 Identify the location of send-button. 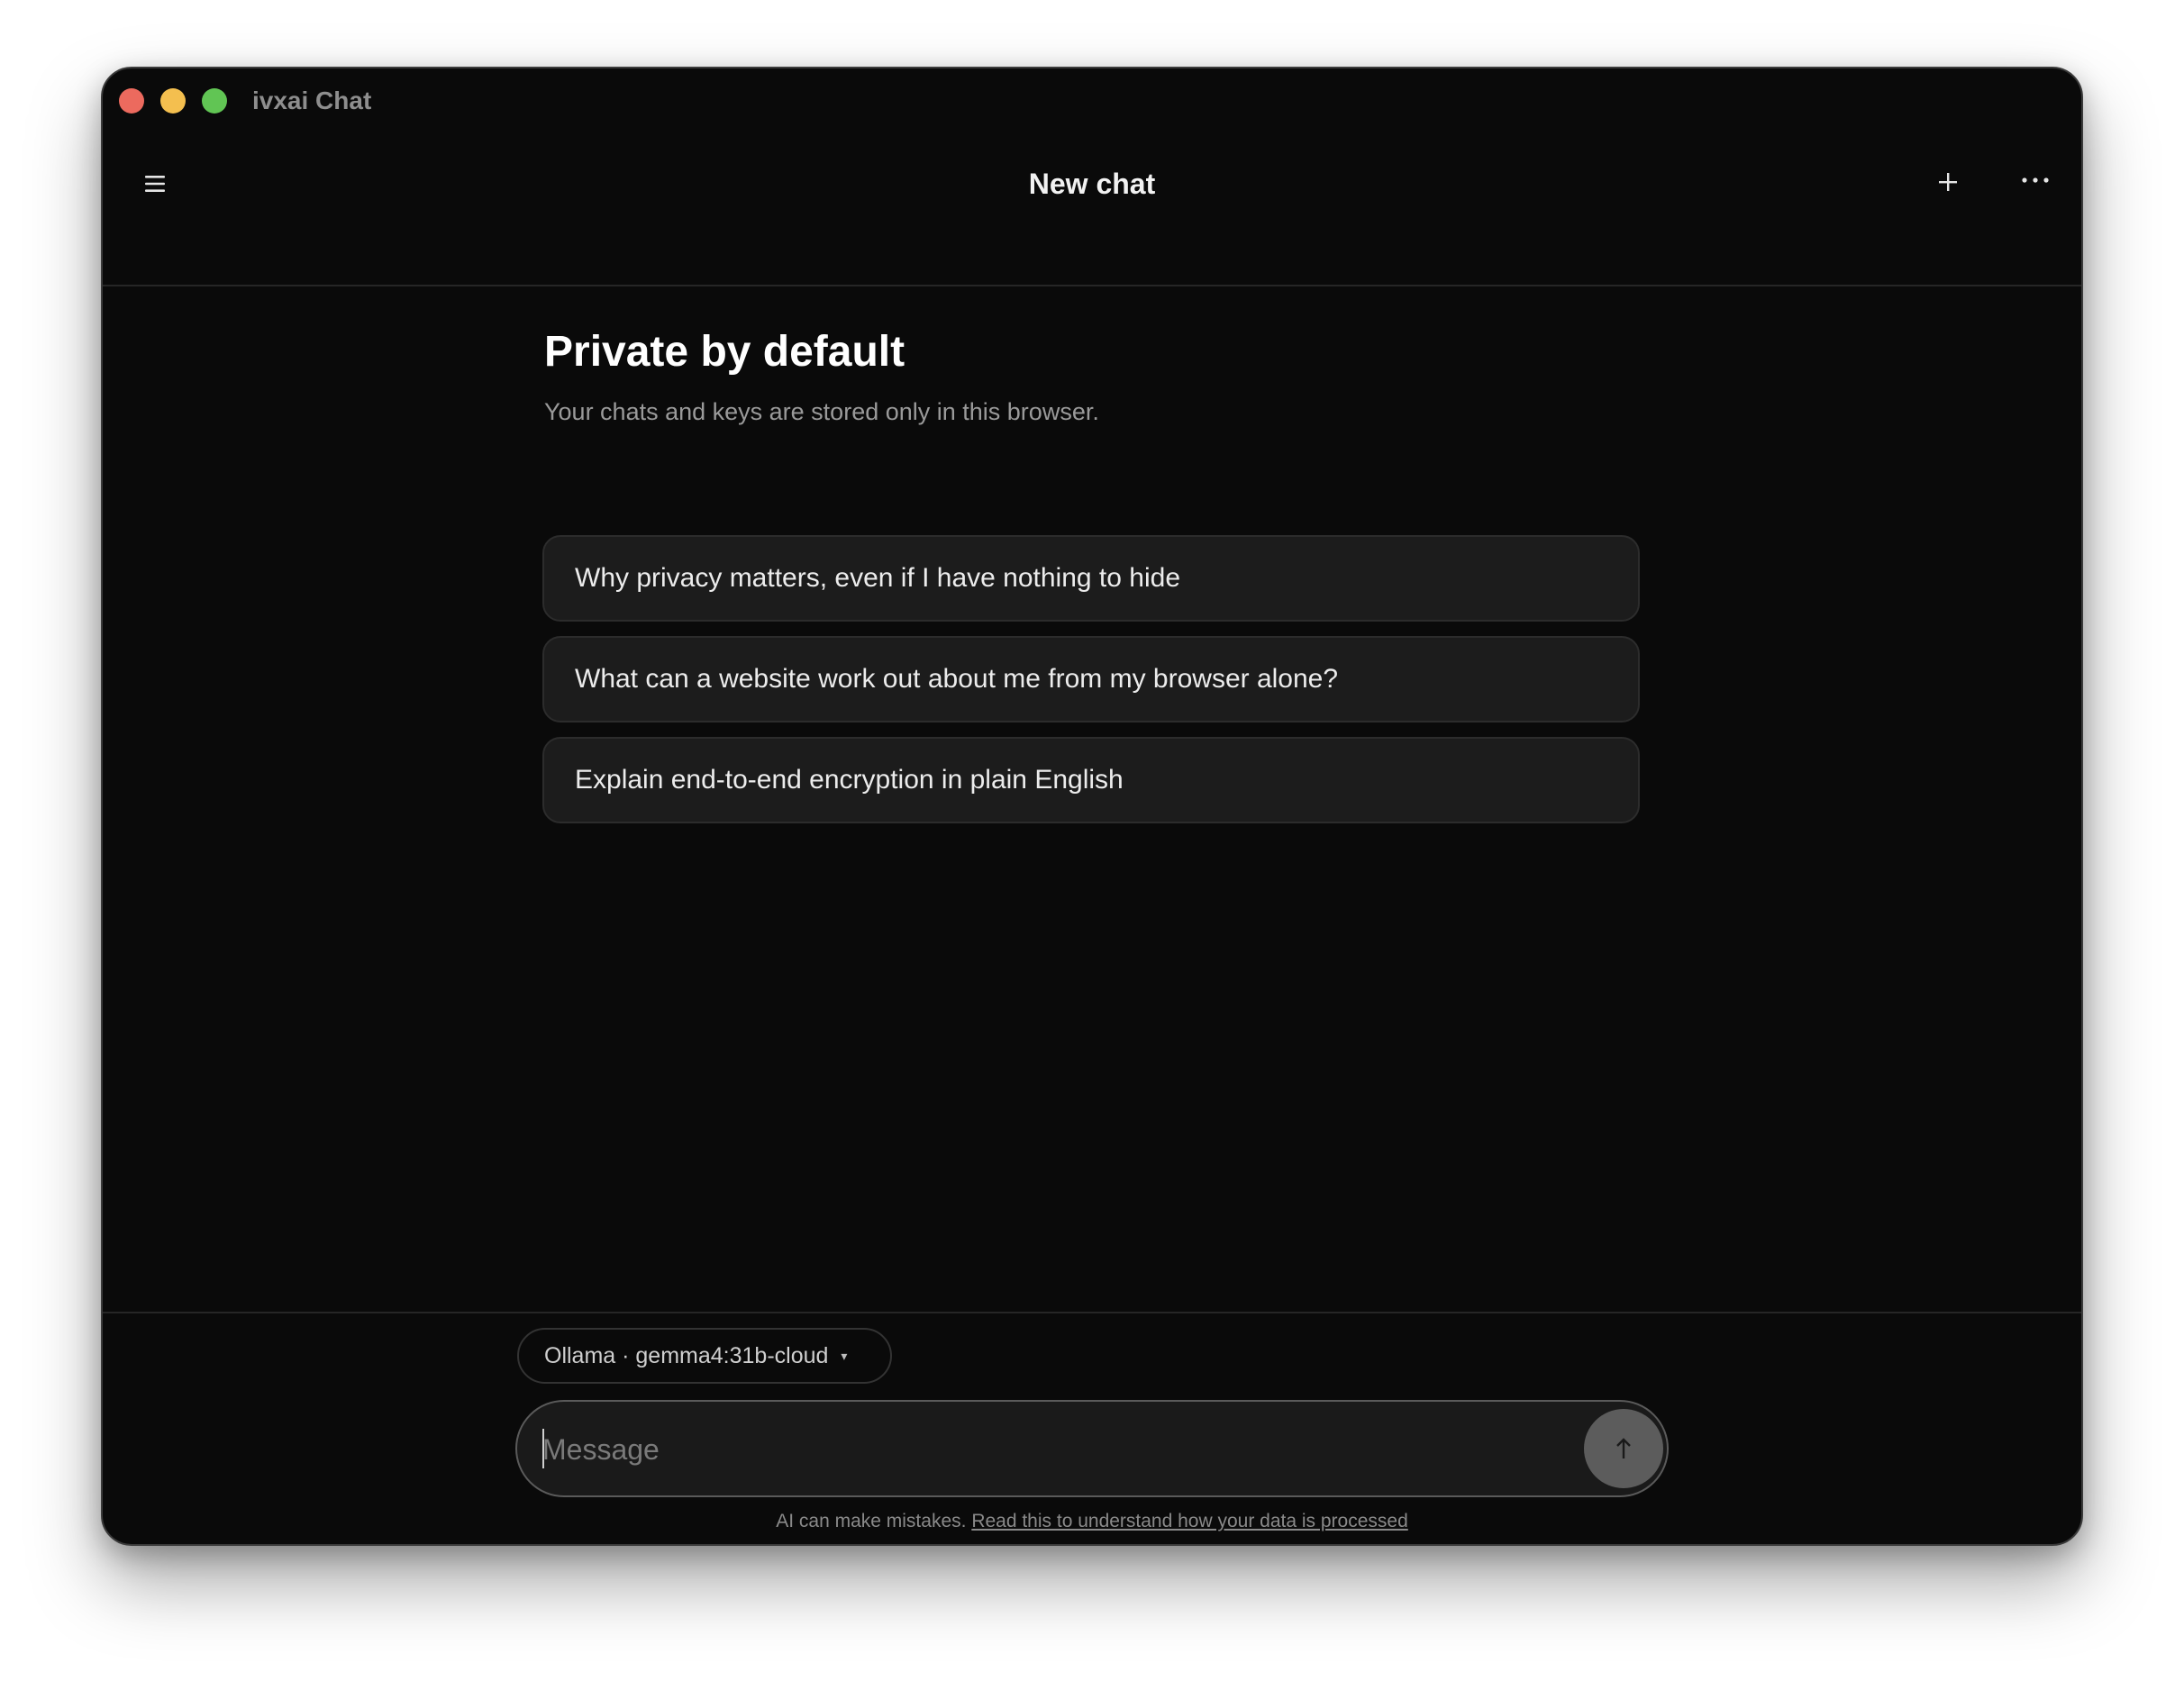
(1623, 1448).